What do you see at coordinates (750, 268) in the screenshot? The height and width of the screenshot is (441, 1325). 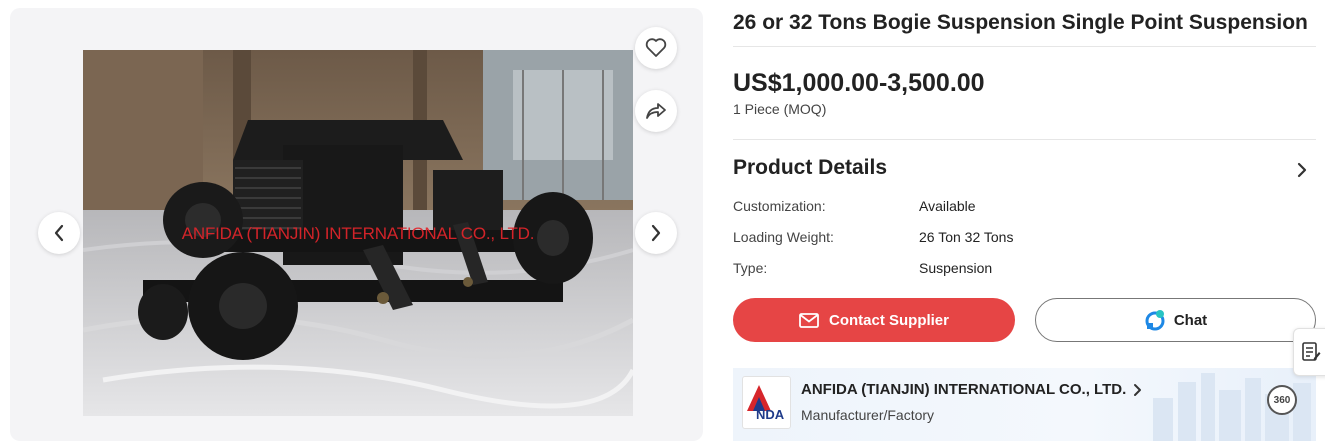 I see `attr-label-type: Type:` at bounding box center [750, 268].